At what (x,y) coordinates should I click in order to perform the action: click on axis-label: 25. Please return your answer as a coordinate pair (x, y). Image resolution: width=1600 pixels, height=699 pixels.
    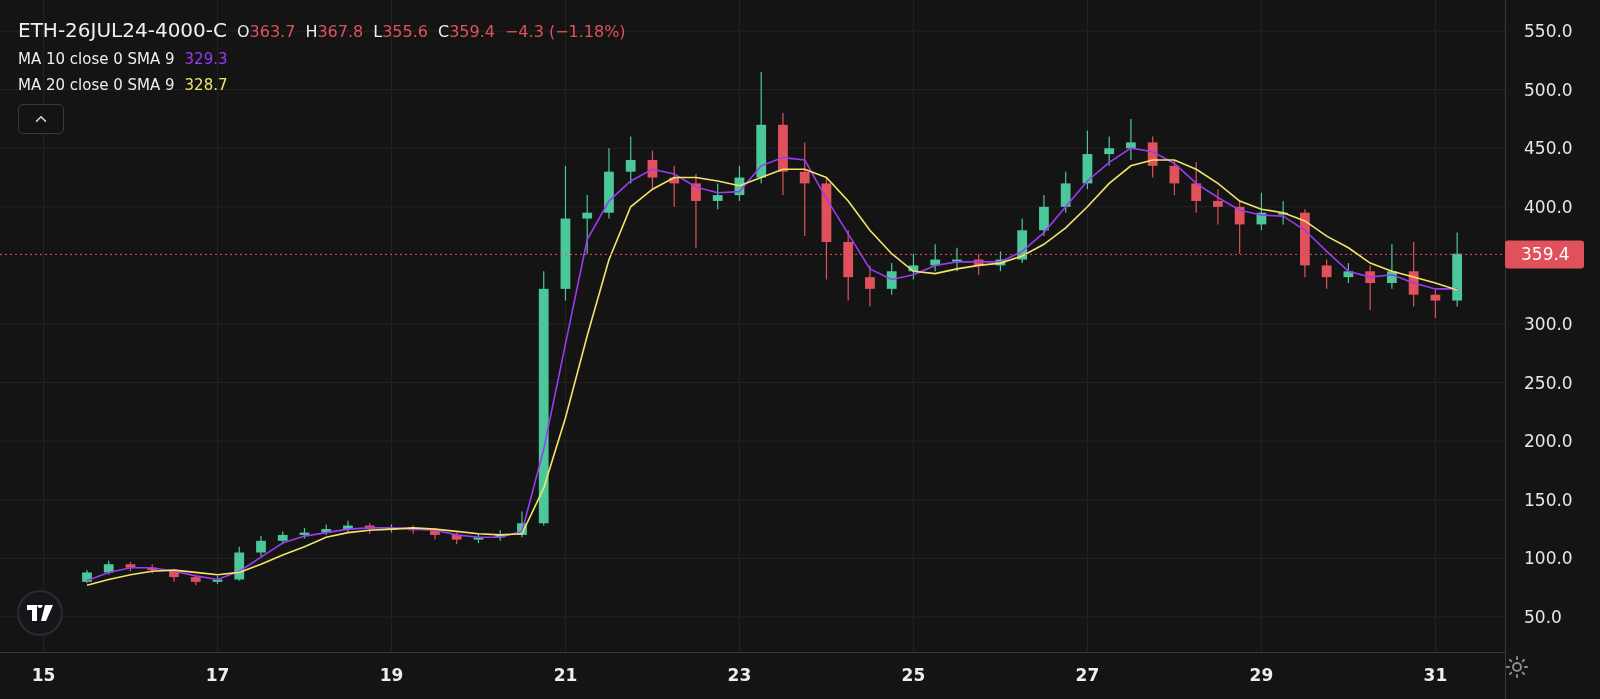
    Looking at the image, I should click on (913, 675).